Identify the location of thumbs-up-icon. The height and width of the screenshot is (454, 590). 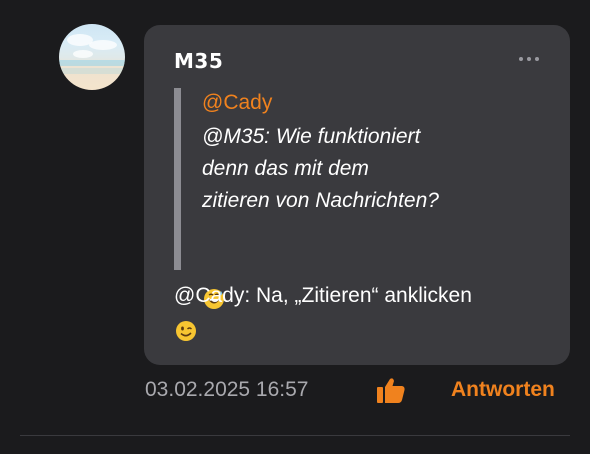
(391, 390).